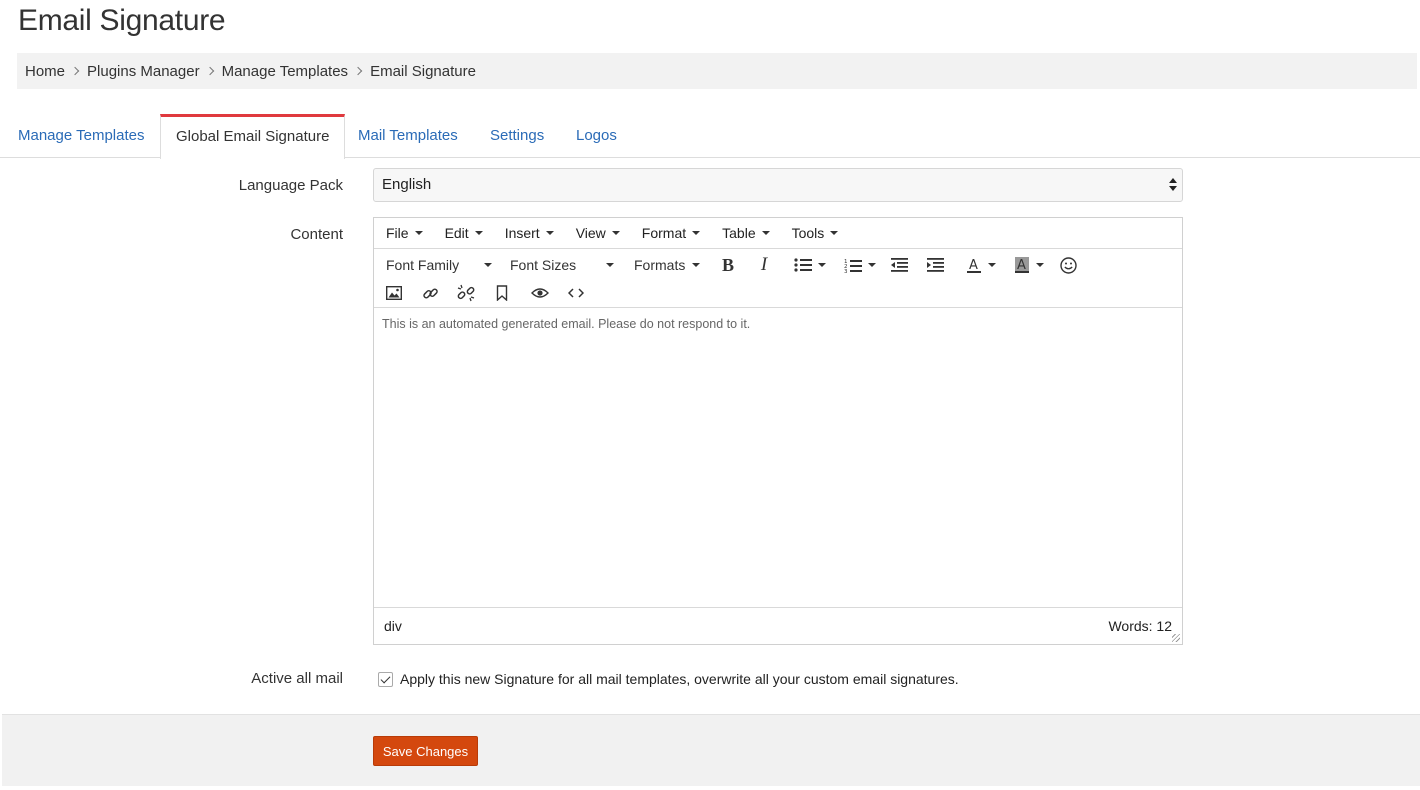 The image size is (1420, 790). What do you see at coordinates (711, 750) in the screenshot?
I see `form-footer: Save Changes` at bounding box center [711, 750].